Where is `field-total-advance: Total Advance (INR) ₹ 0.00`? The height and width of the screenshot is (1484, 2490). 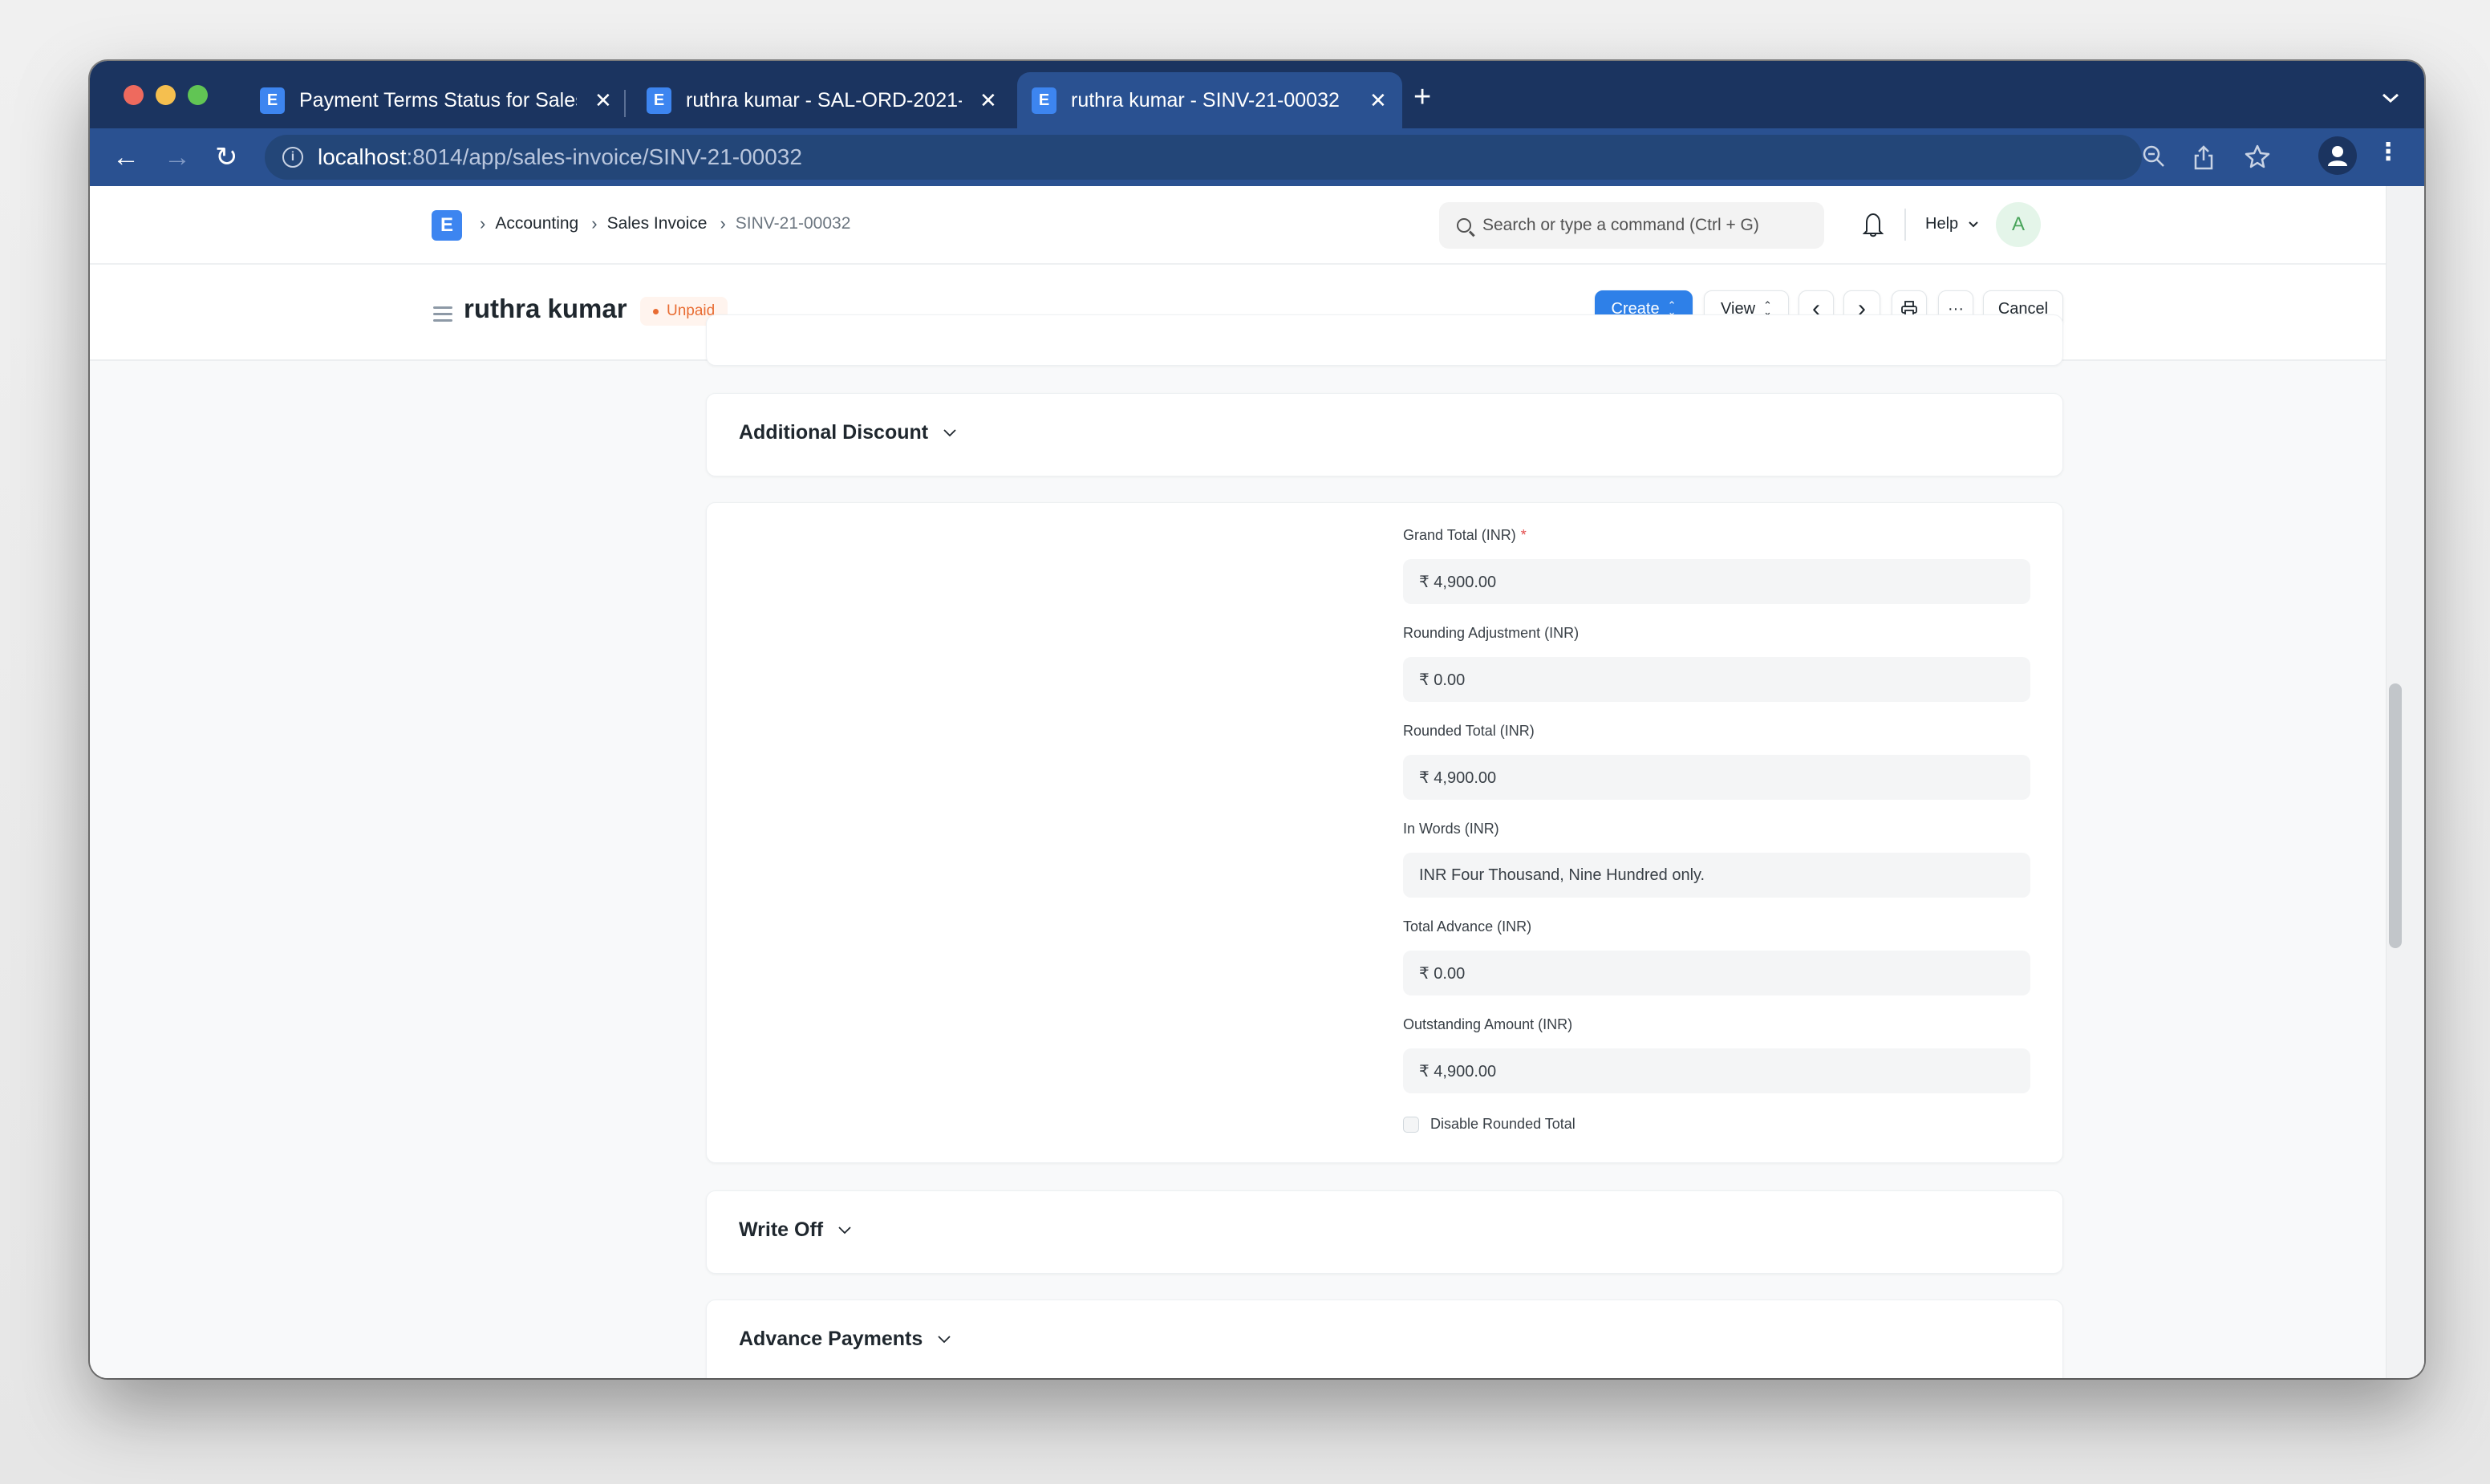
field-total-advance: Total Advance (INR) ₹ 0.00 is located at coordinates (1716, 956).